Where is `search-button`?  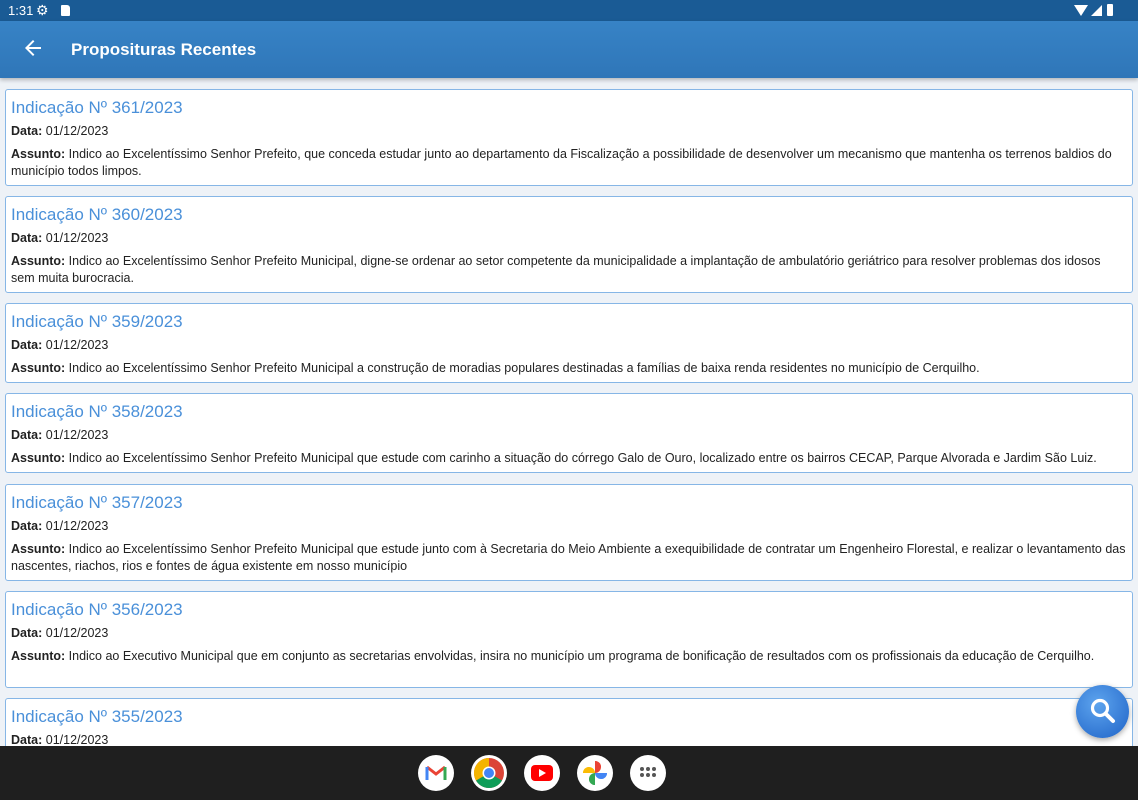 search-button is located at coordinates (1102, 711).